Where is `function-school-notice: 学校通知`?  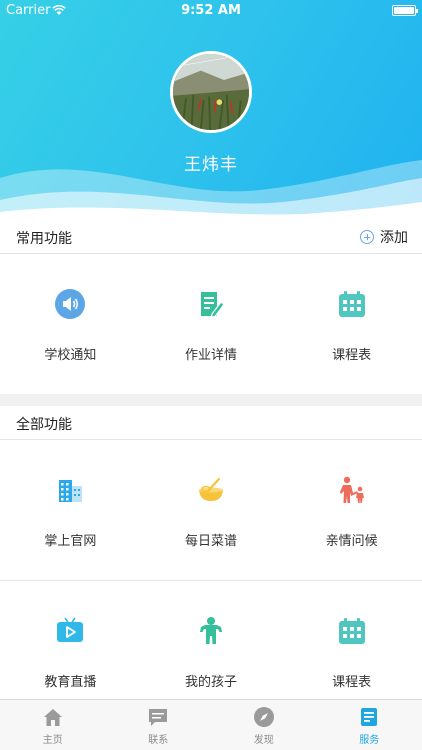
function-school-notice: 学校通知 is located at coordinates (70, 324).